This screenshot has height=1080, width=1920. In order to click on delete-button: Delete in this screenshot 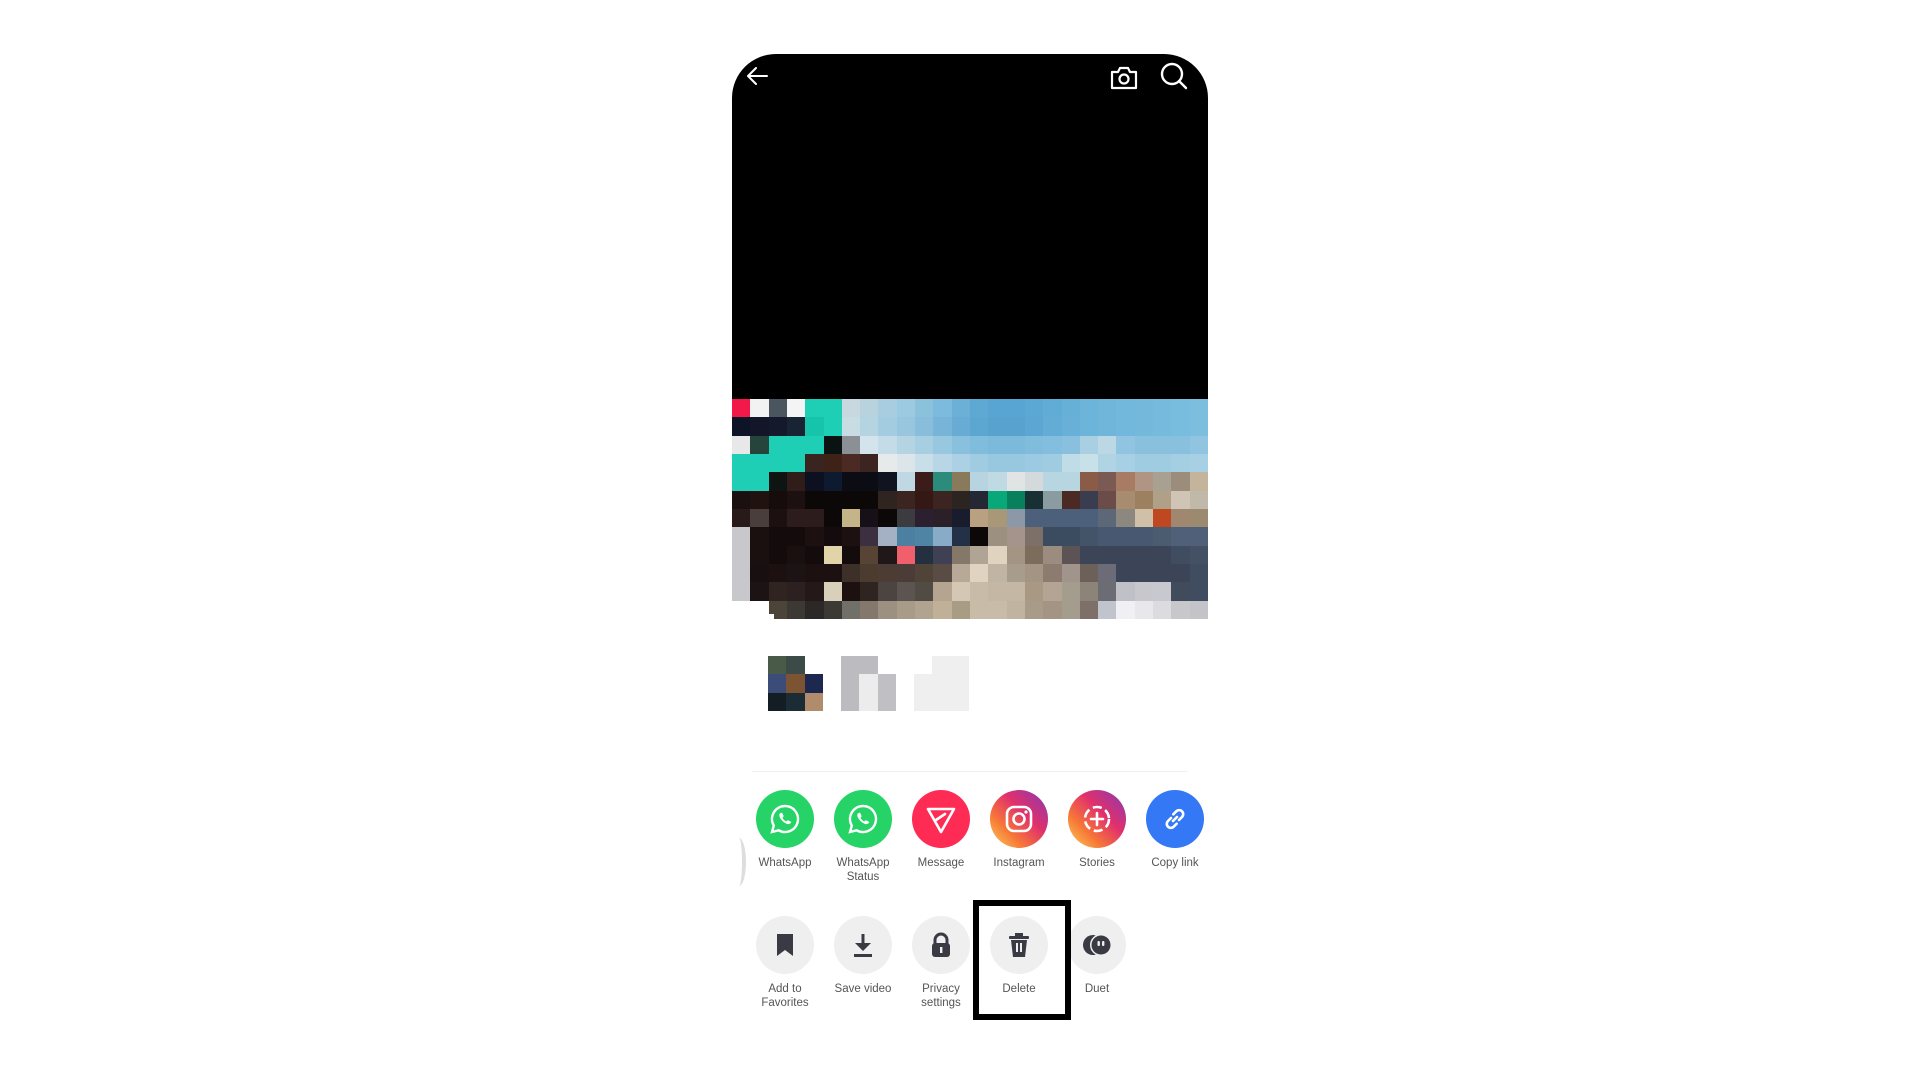, I will do `click(1019, 963)`.